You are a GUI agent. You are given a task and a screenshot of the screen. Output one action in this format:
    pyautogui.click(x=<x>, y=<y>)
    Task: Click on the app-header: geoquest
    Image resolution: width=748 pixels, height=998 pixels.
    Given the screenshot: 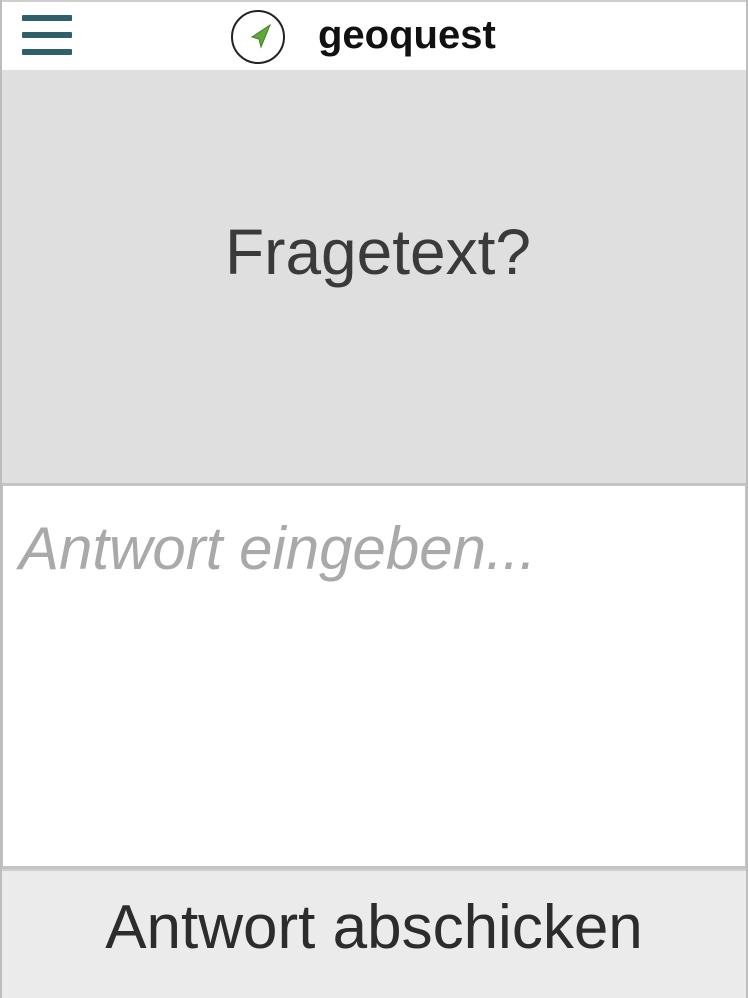 What is the action you would take?
    pyautogui.click(x=374, y=35)
    